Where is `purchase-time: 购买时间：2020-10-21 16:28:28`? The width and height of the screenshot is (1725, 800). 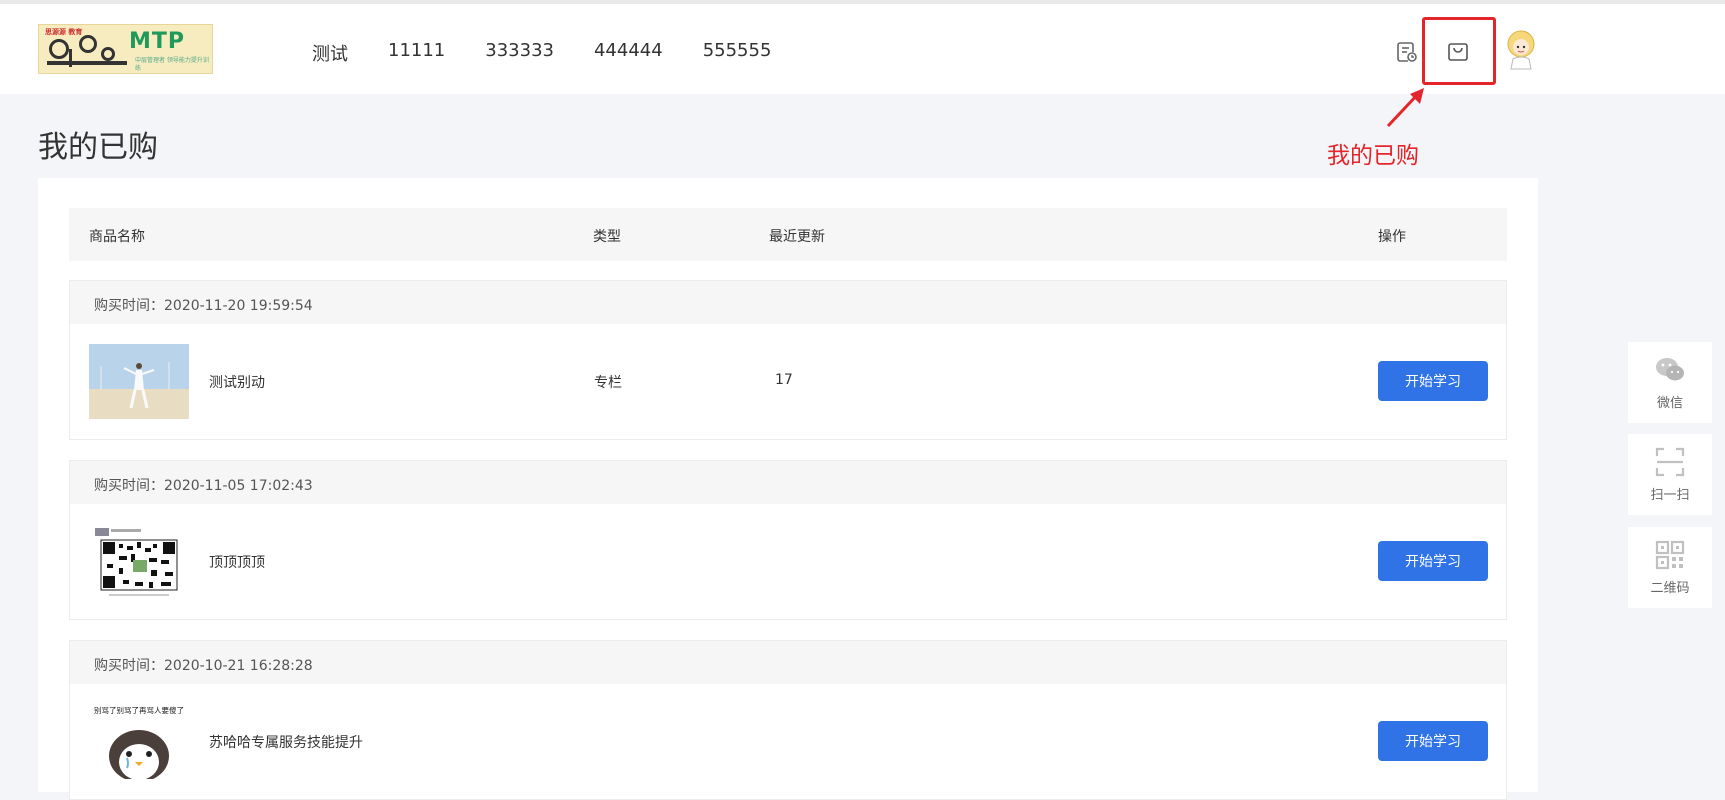
purchase-time: 购买时间：2020-10-21 16:28:28 is located at coordinates (788, 662).